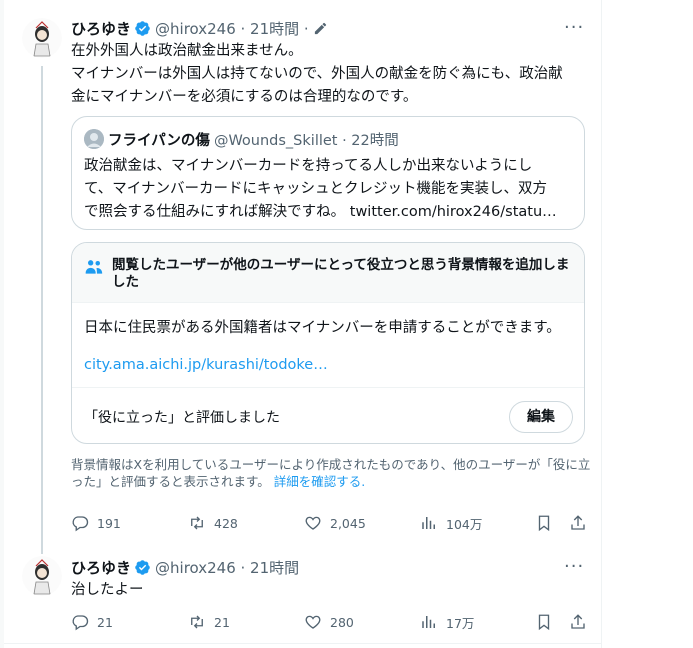 This screenshot has height=648, width=693. Describe the element at coordinates (92, 622) in the screenshot. I see `reply-button: 21` at that location.